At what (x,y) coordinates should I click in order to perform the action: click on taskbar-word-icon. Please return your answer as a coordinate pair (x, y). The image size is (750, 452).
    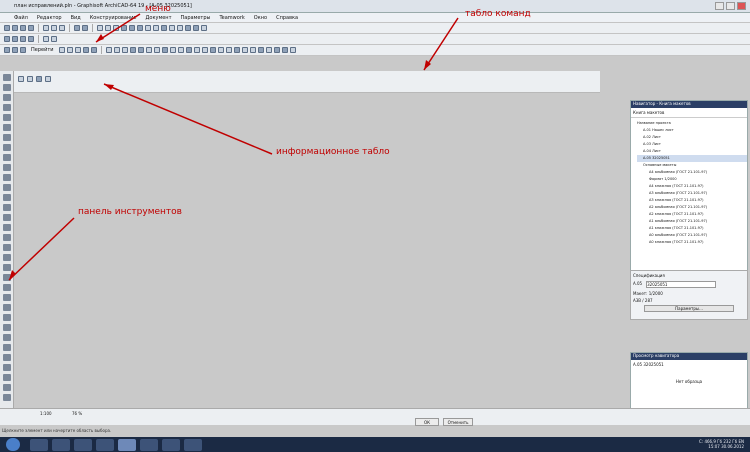
    Looking at the image, I should click on (105, 444).